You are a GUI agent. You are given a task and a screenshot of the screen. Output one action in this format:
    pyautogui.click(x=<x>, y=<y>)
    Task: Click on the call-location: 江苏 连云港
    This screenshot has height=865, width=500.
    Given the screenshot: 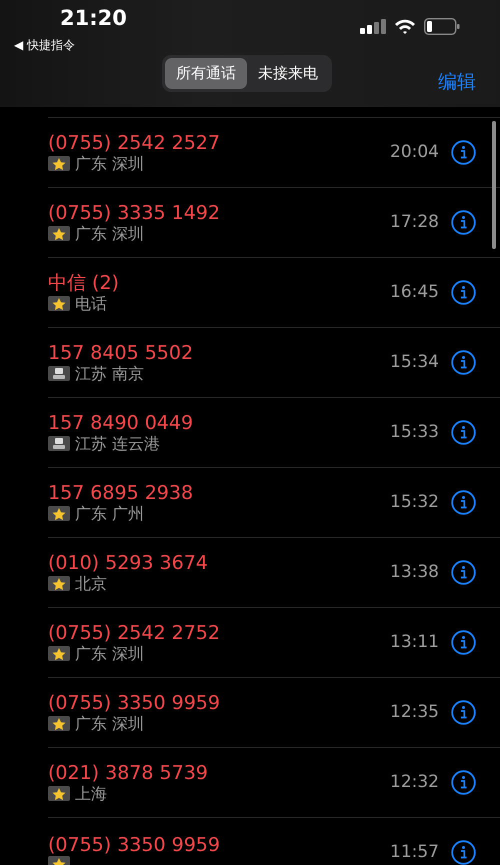 What is the action you would take?
    pyautogui.click(x=117, y=444)
    